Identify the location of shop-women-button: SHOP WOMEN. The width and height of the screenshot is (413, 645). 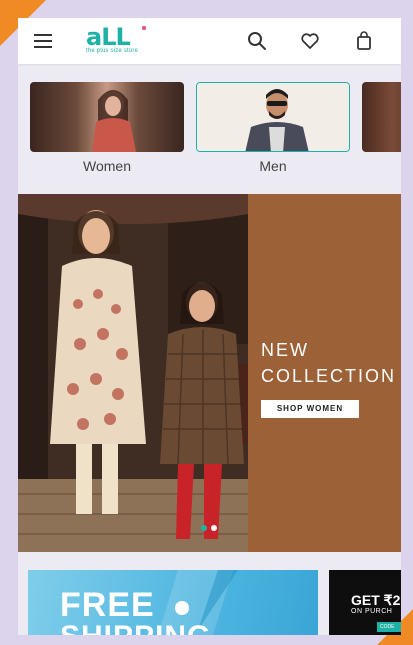
(310, 409).